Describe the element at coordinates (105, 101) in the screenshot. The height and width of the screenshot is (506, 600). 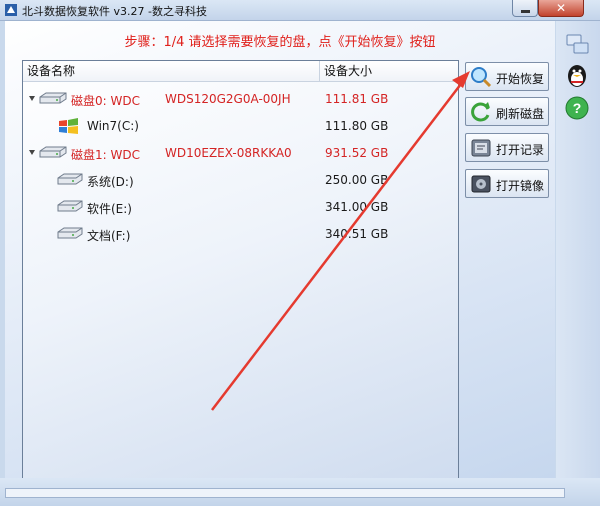
I see `device-name: 磁盘0: WDC` at that location.